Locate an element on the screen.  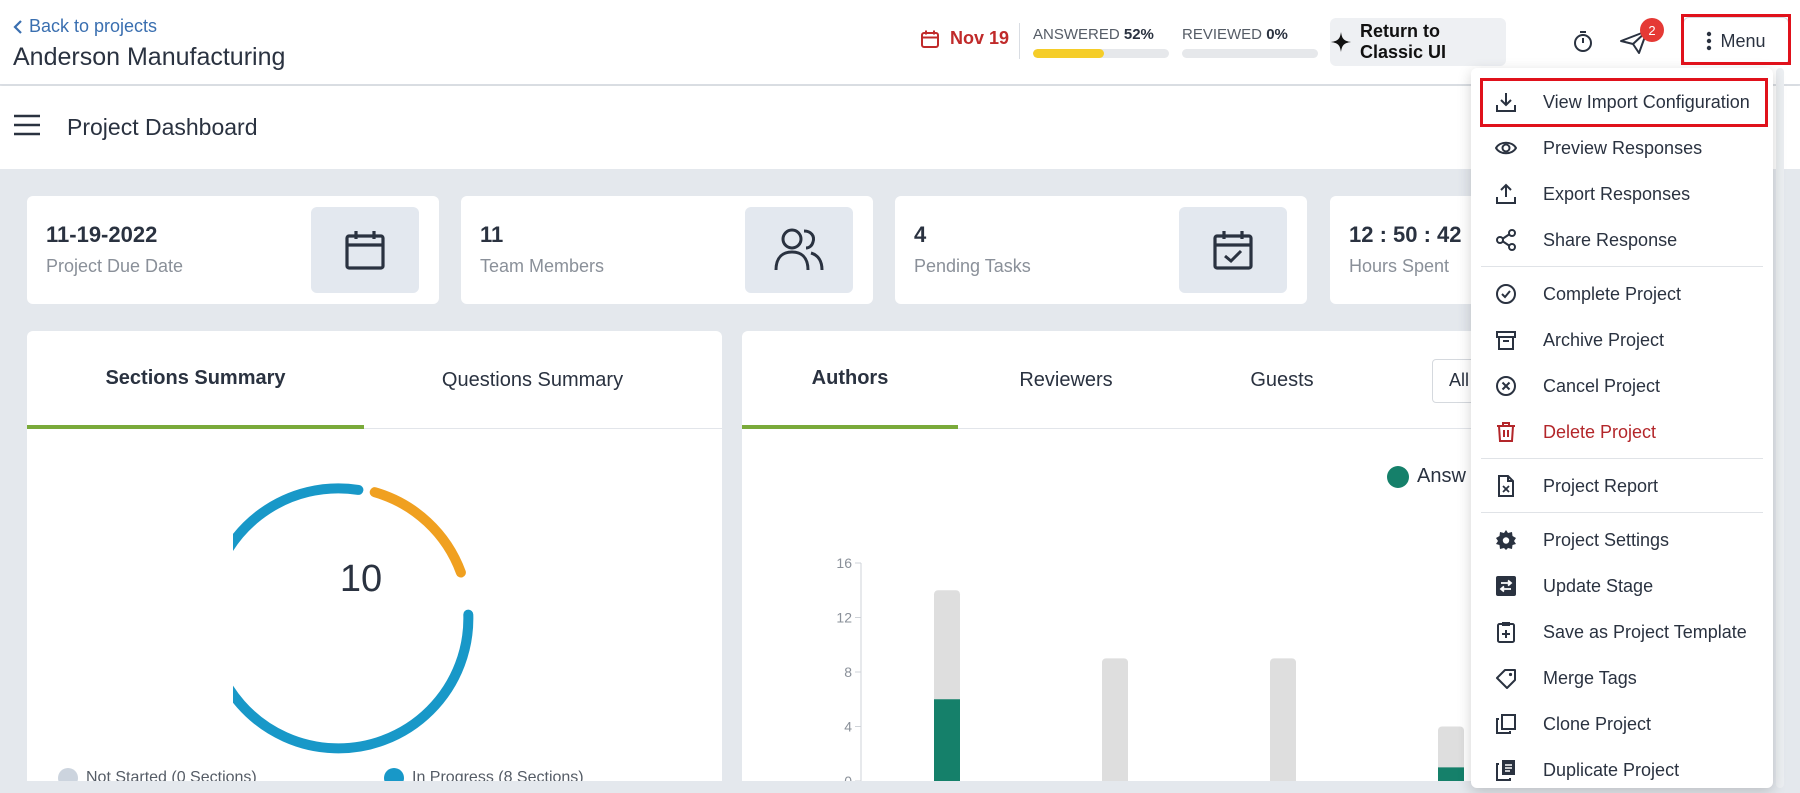
menu-item-export-responses: Export Responses is located at coordinates (1622, 194).